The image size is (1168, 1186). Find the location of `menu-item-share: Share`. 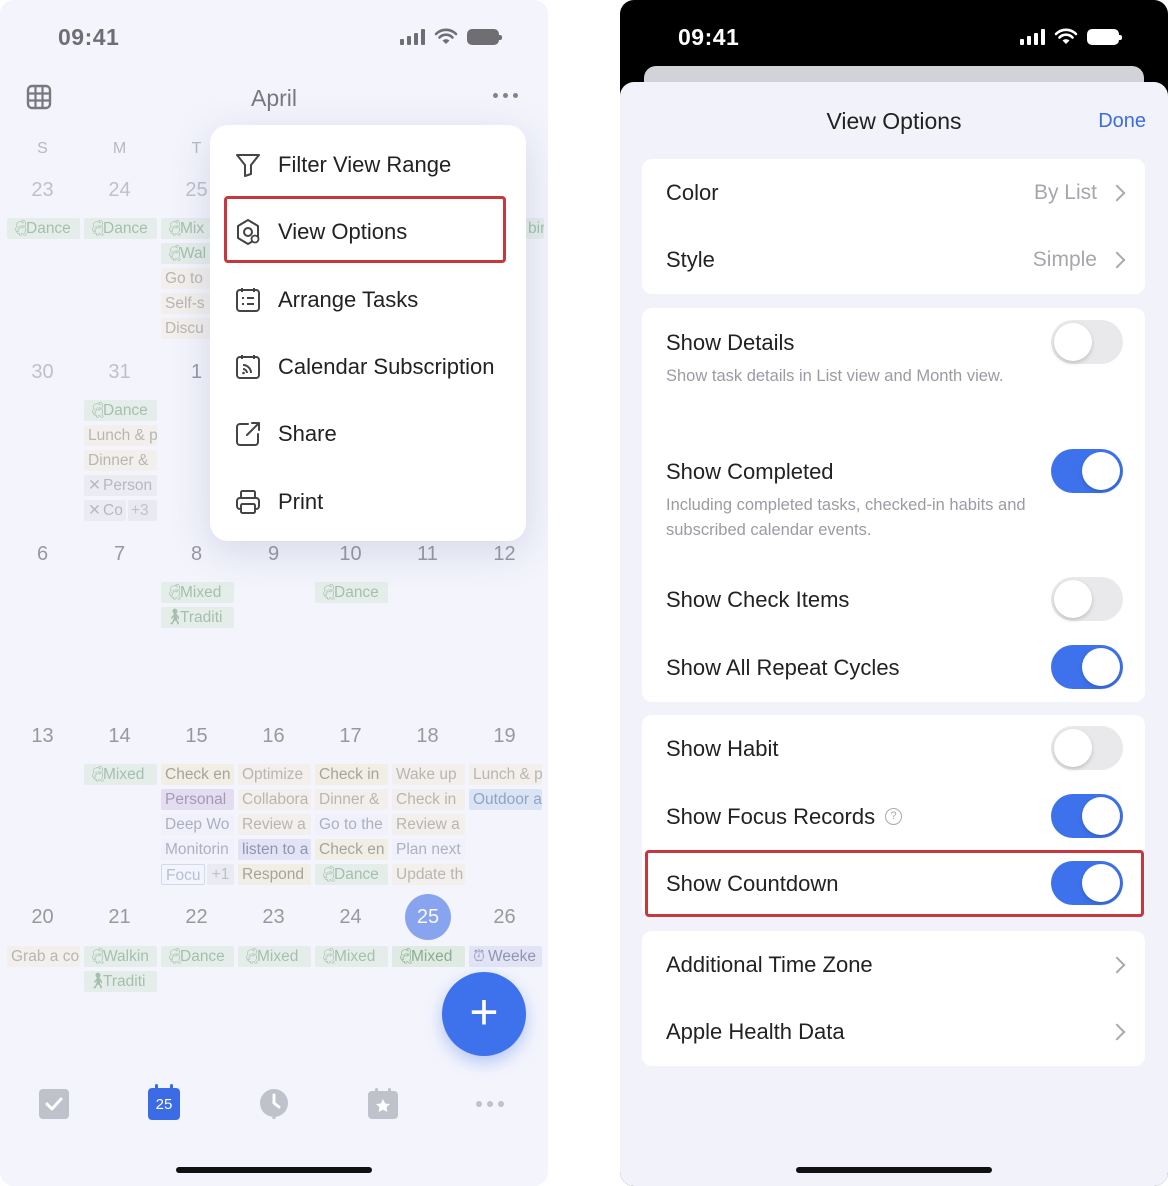

menu-item-share: Share is located at coordinates (368, 434).